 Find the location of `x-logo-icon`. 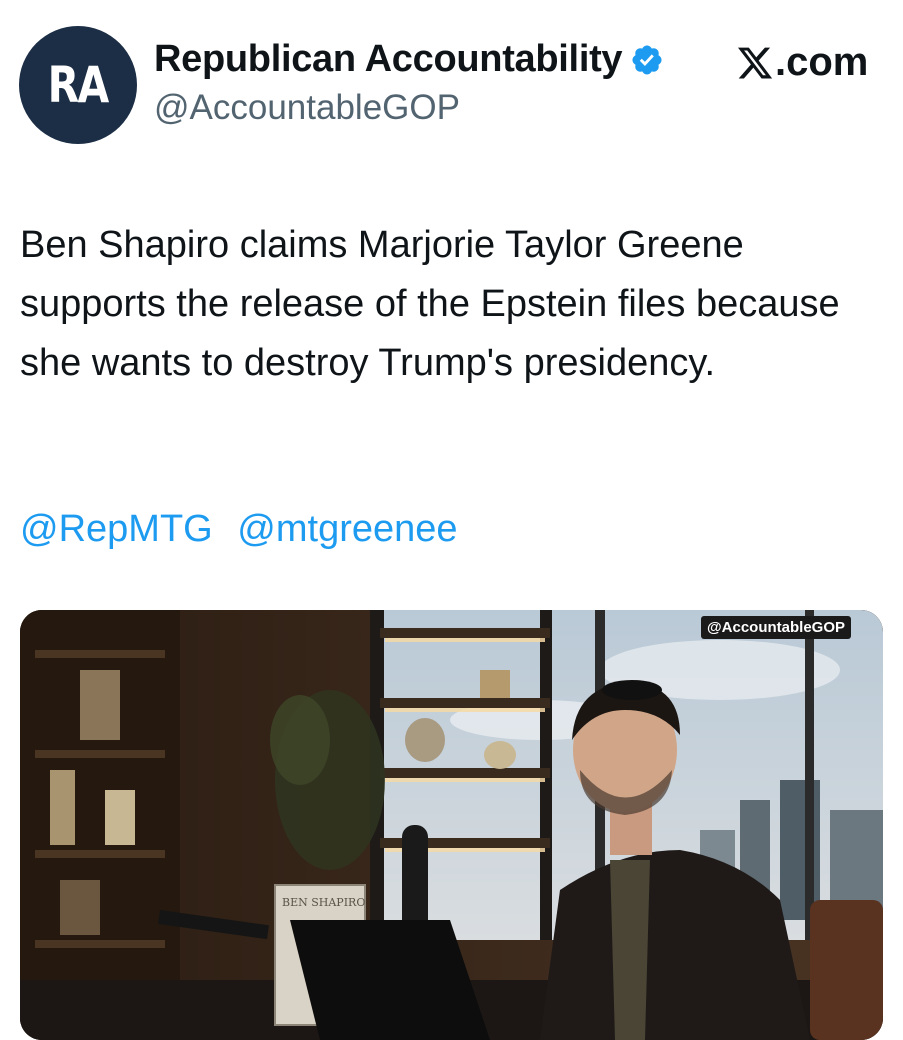

x-logo-icon is located at coordinates (755, 62).